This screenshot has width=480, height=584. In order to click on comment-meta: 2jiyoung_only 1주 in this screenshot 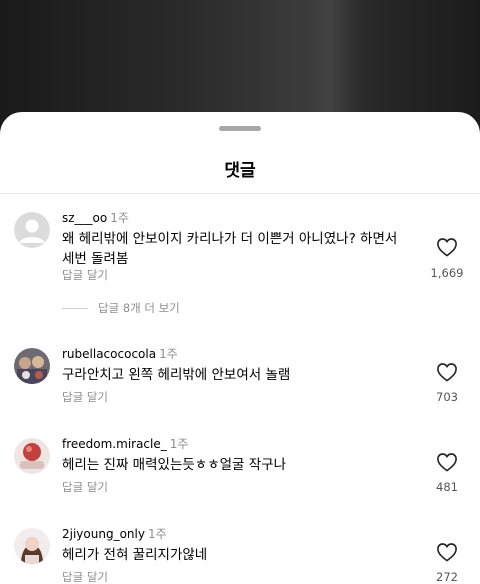, I will do `click(114, 533)`.